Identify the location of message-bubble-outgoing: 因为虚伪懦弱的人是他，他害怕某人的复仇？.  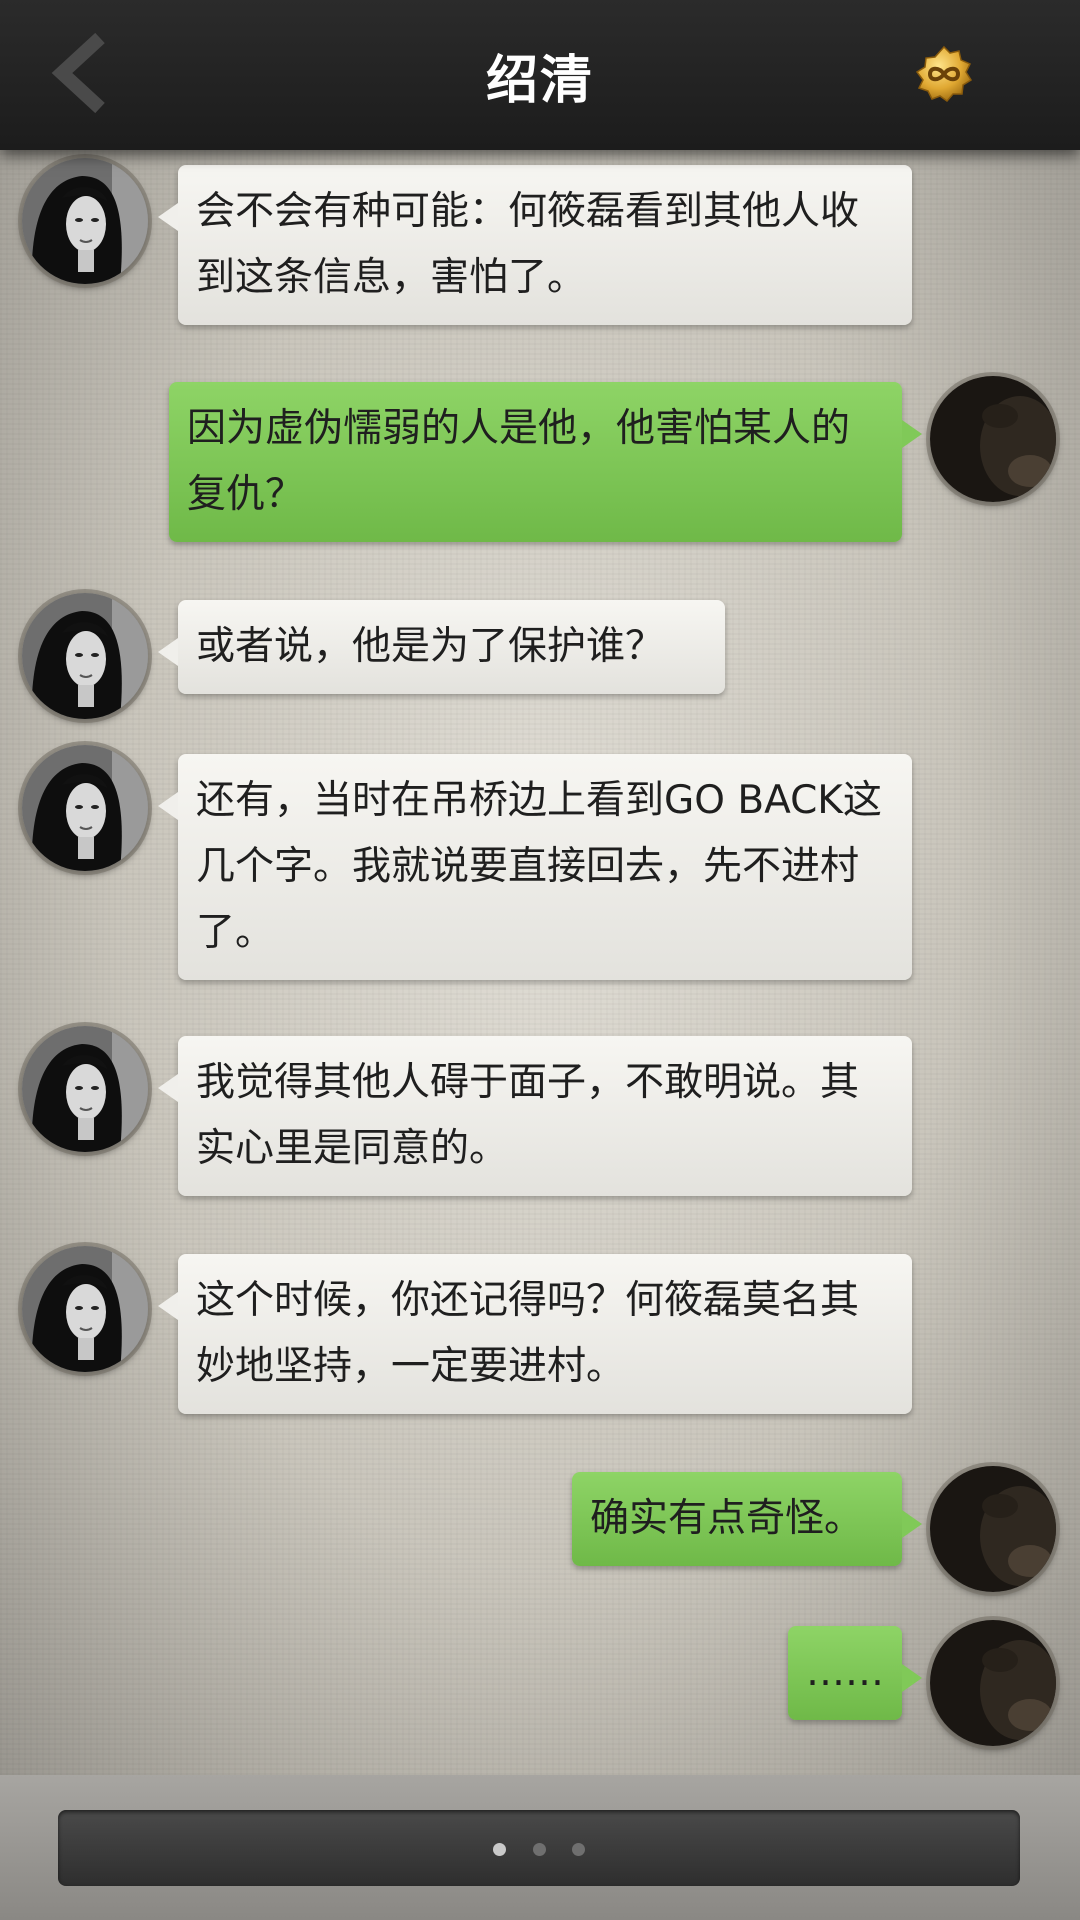
(545, 462).